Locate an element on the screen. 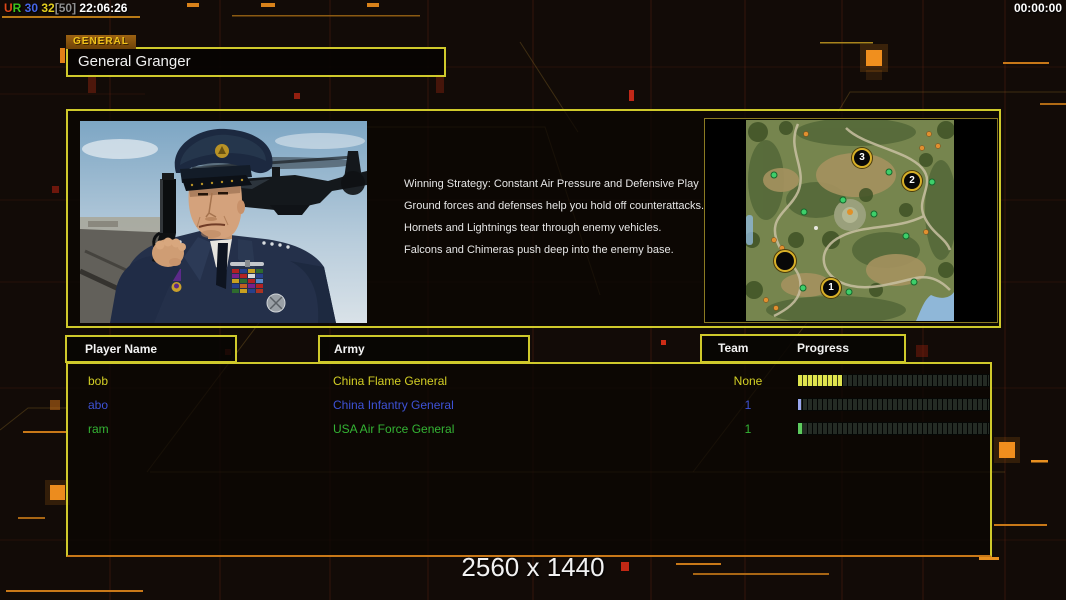 The height and width of the screenshot is (600, 1066). map-preview: 3 2 1 is located at coordinates (850, 221).